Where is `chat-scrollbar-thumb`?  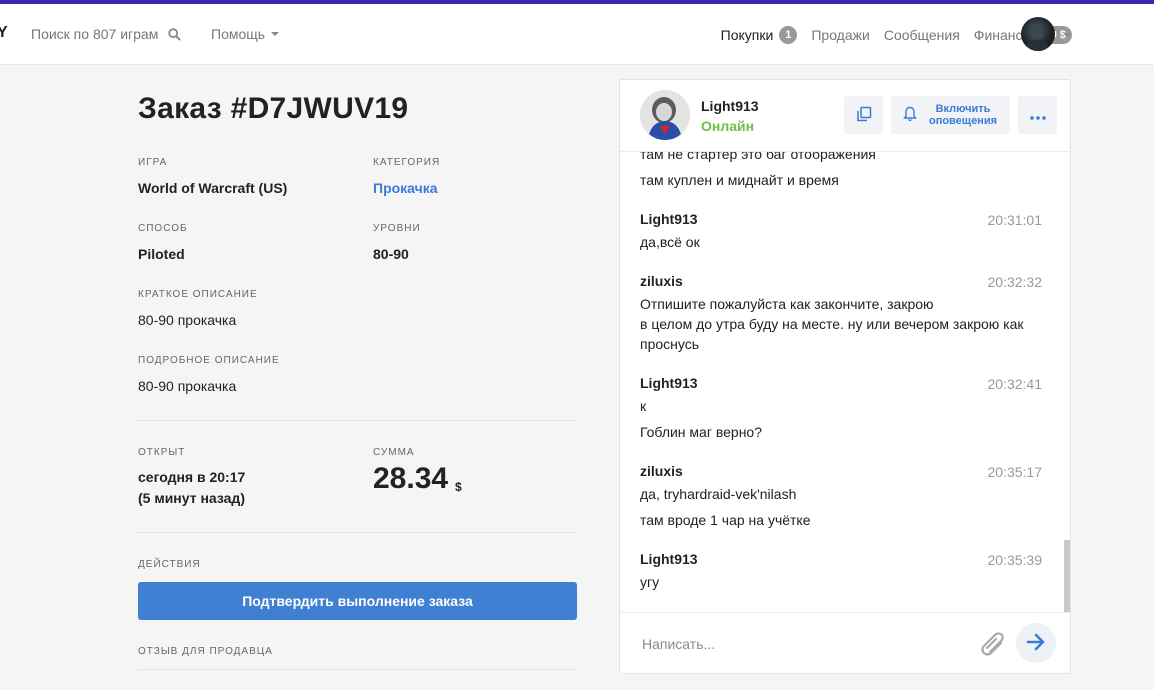
chat-scrollbar-thumb is located at coordinates (1067, 576).